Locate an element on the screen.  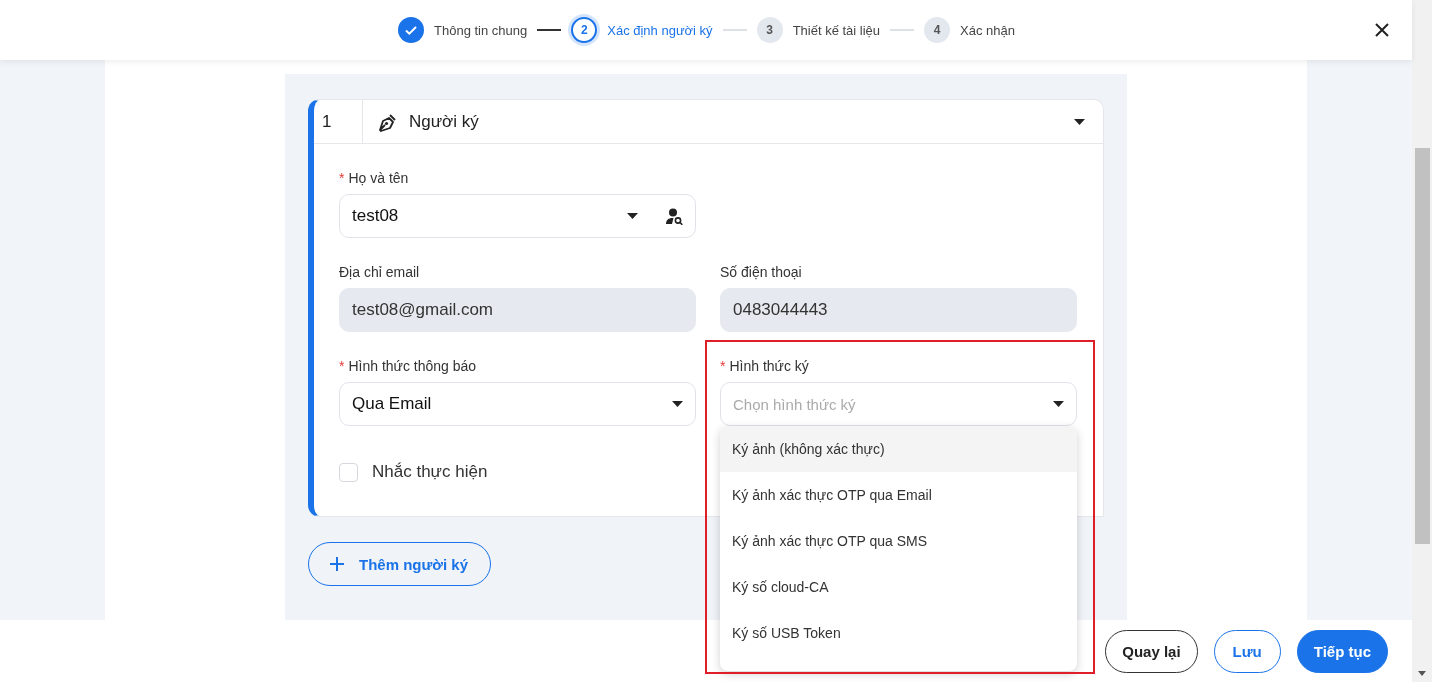
step-tab: 2 Xác định người ký is located at coordinates (642, 30).